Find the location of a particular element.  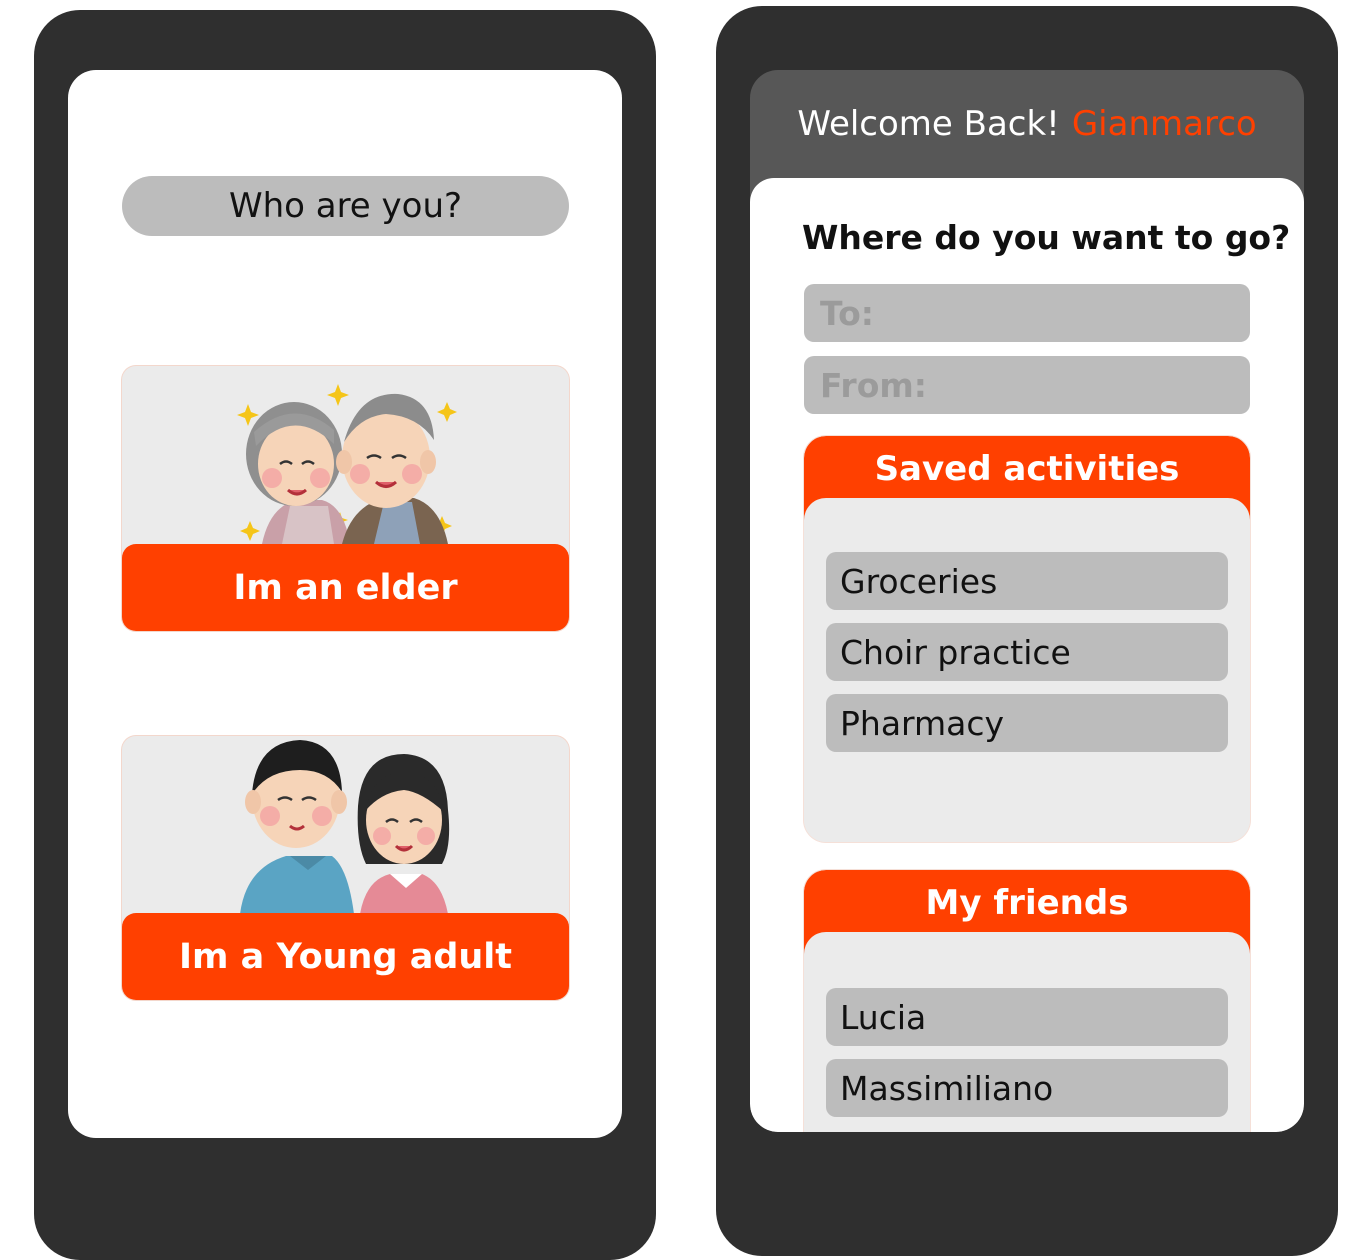

elderly-couple-illustration is located at coordinates (347, 464).